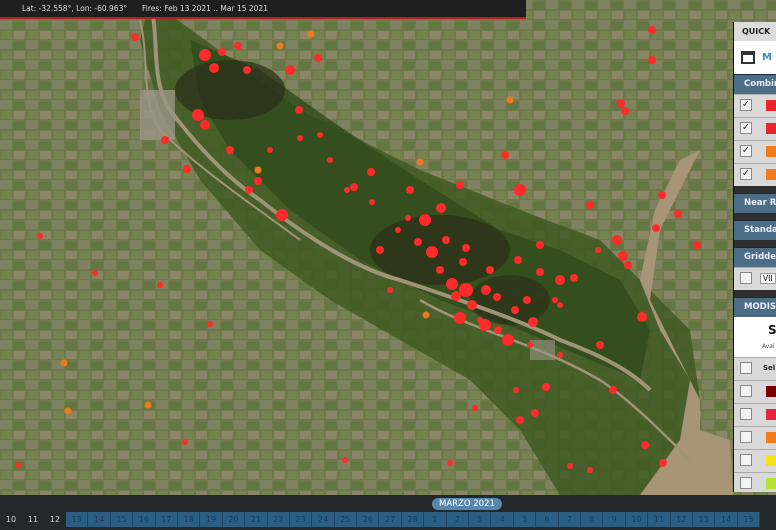 The height and width of the screenshot is (530, 776). What do you see at coordinates (755, 174) in the screenshot?
I see `combined-row-4: ✓` at bounding box center [755, 174].